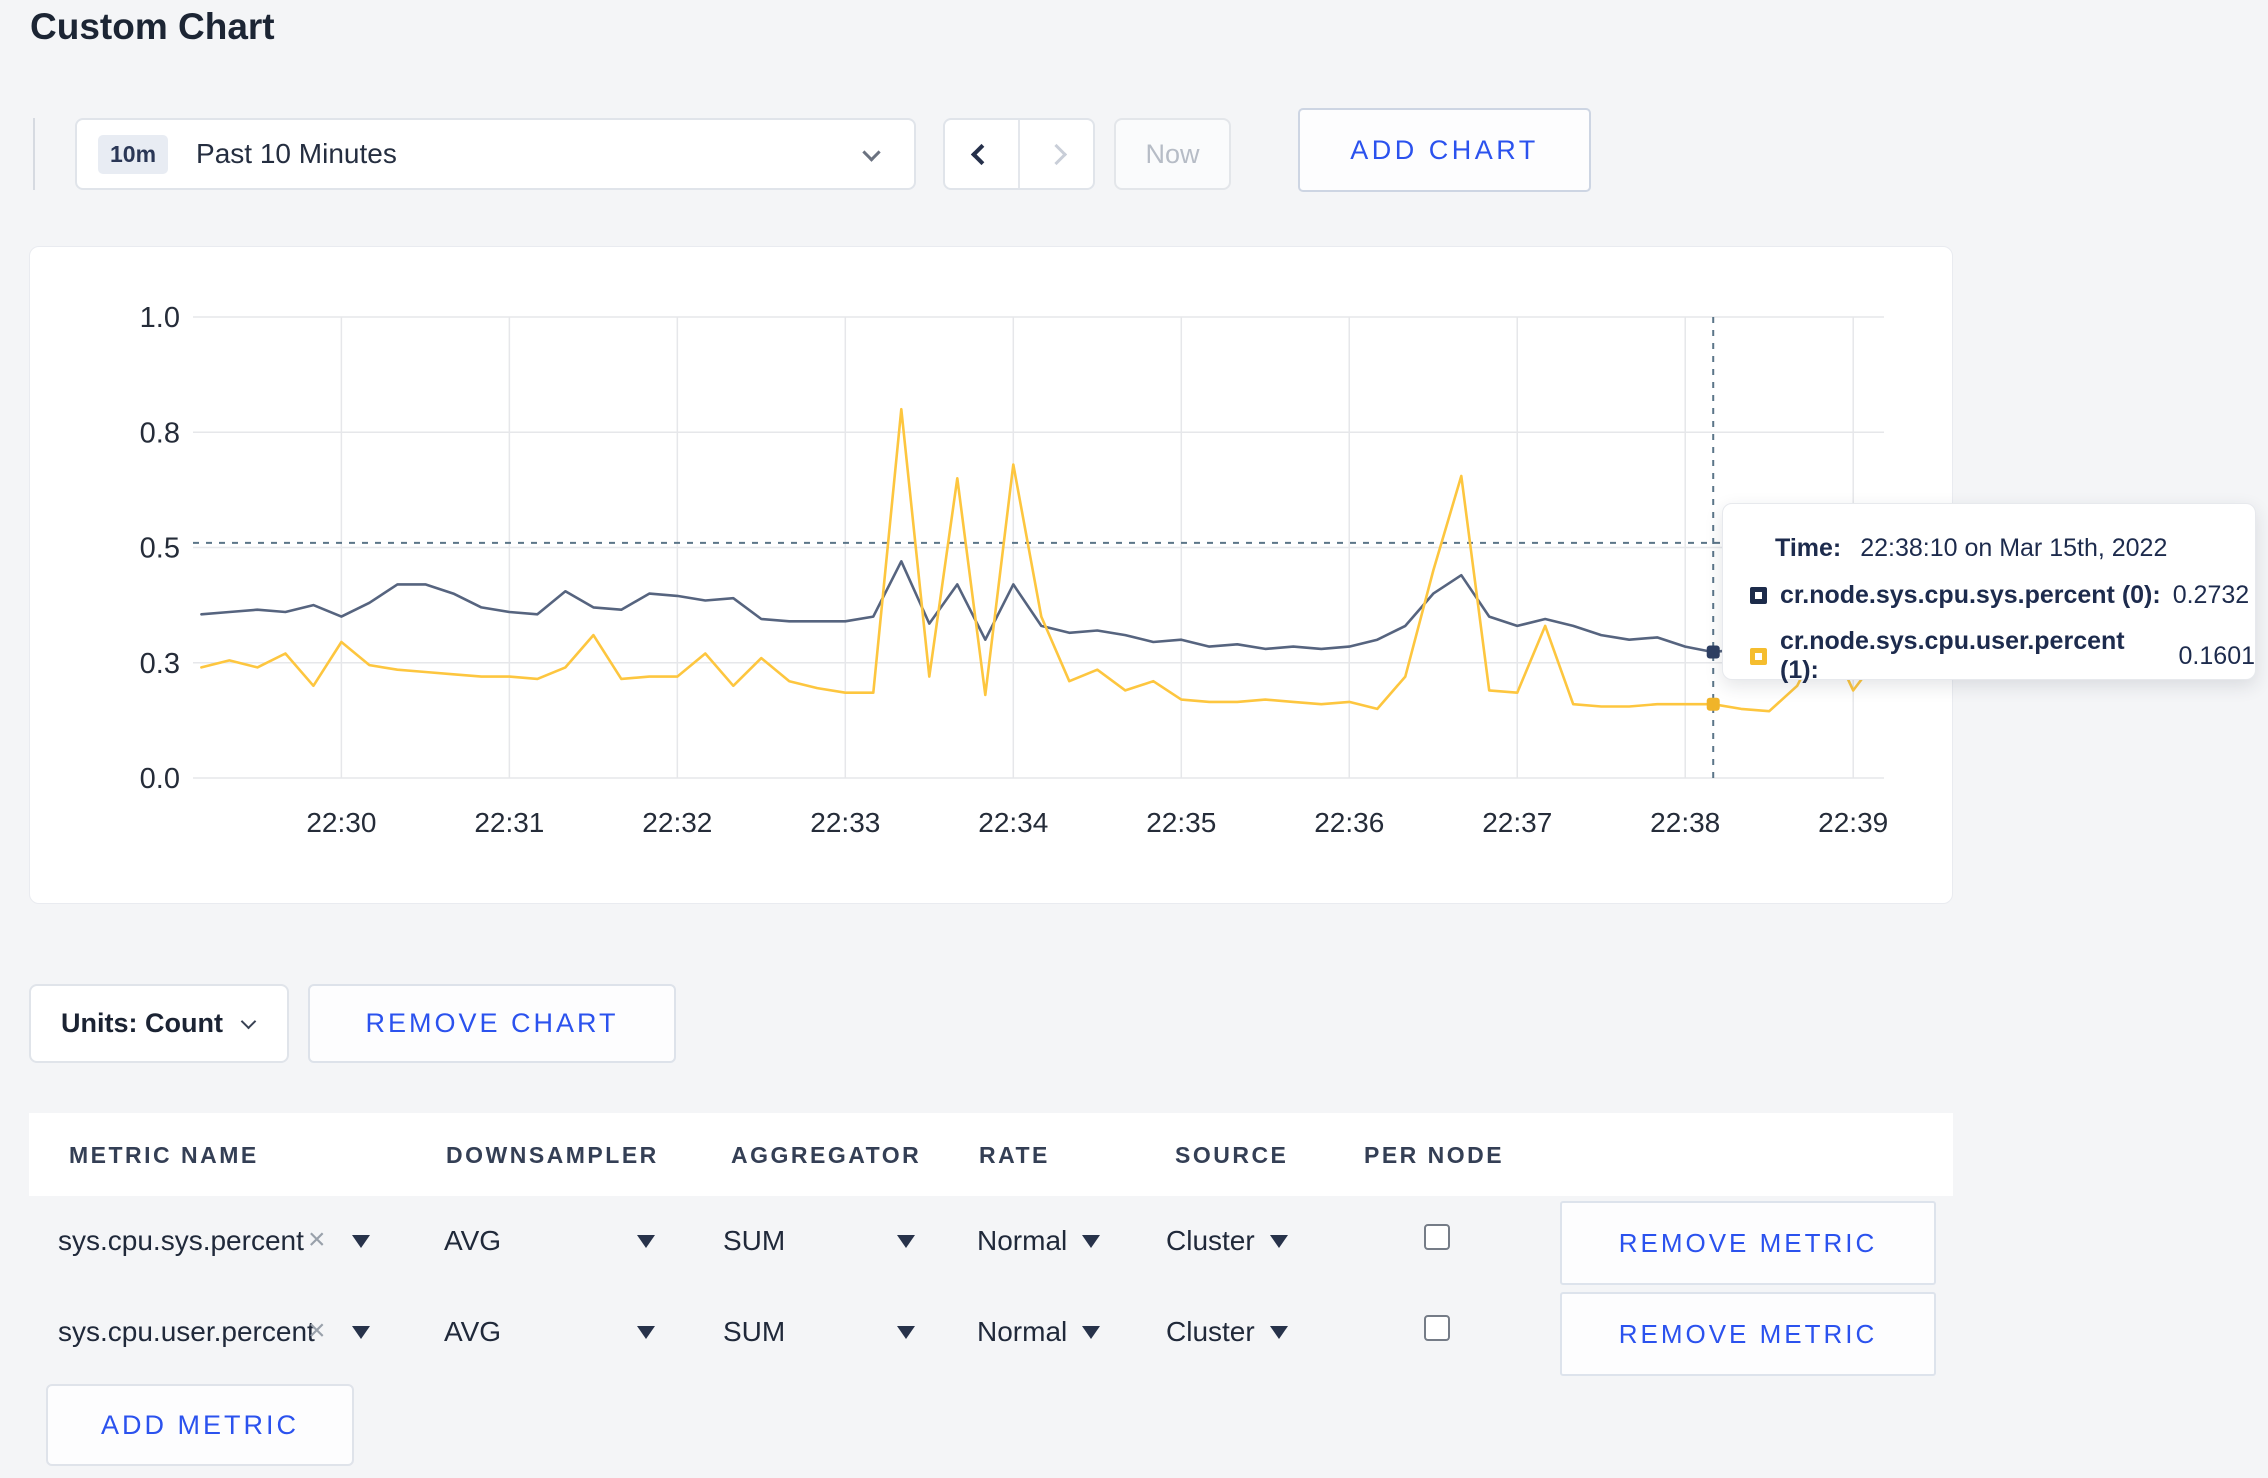  Describe the element at coordinates (200, 1425) in the screenshot. I see `add-metric-button: ADD METRIC` at that location.